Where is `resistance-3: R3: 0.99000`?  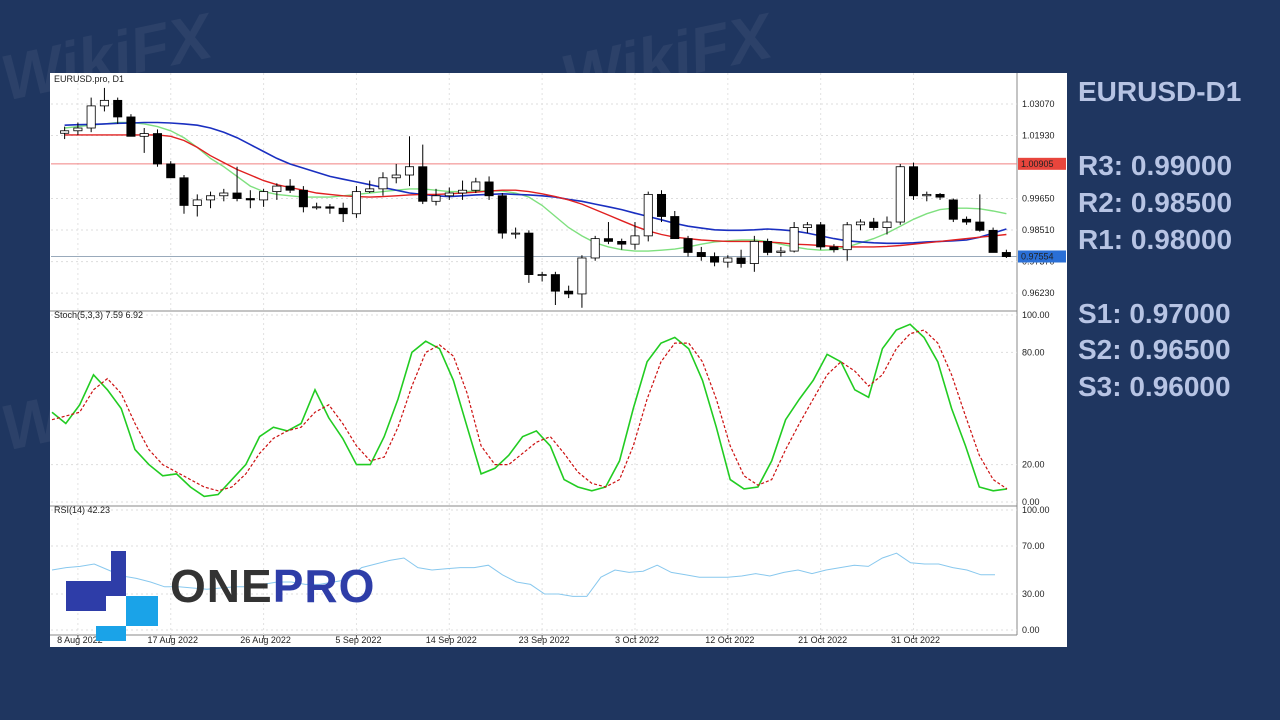 resistance-3: R3: 0.99000 is located at coordinates (1155, 165).